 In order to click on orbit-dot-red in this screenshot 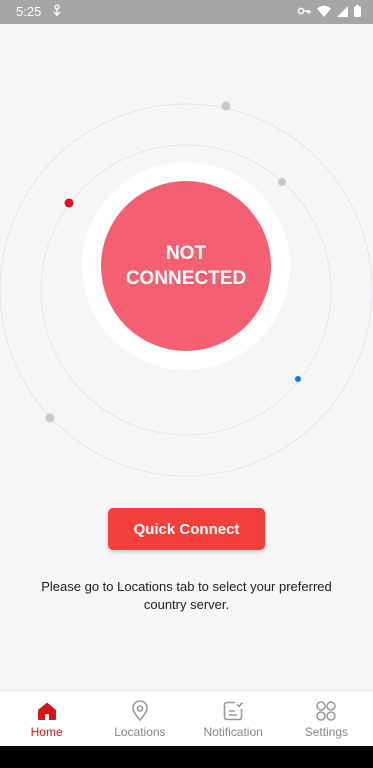, I will do `click(69, 203)`.